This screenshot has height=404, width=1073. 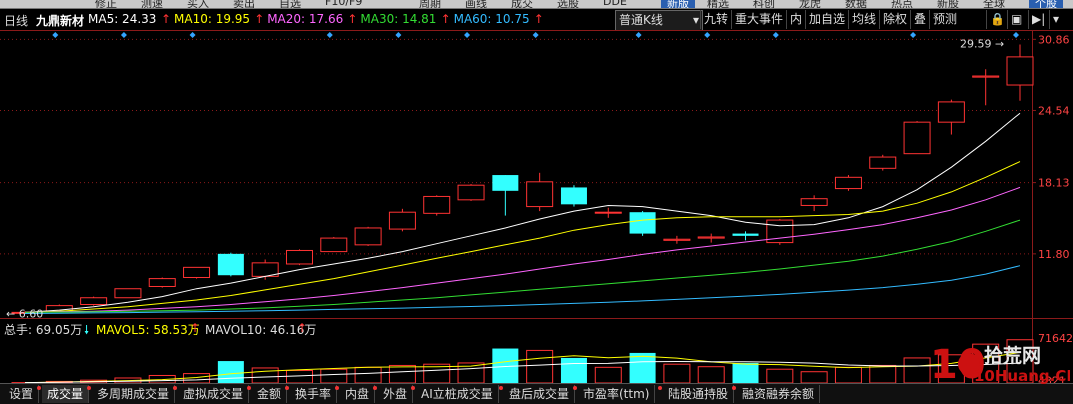 What do you see at coordinates (213, 394) in the screenshot?
I see `indicator-tab: 虚拟成交量` at bounding box center [213, 394].